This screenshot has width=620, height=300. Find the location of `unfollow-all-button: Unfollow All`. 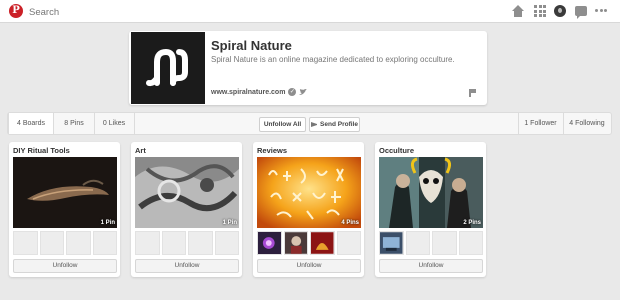

unfollow-all-button: Unfollow All is located at coordinates (282, 124).